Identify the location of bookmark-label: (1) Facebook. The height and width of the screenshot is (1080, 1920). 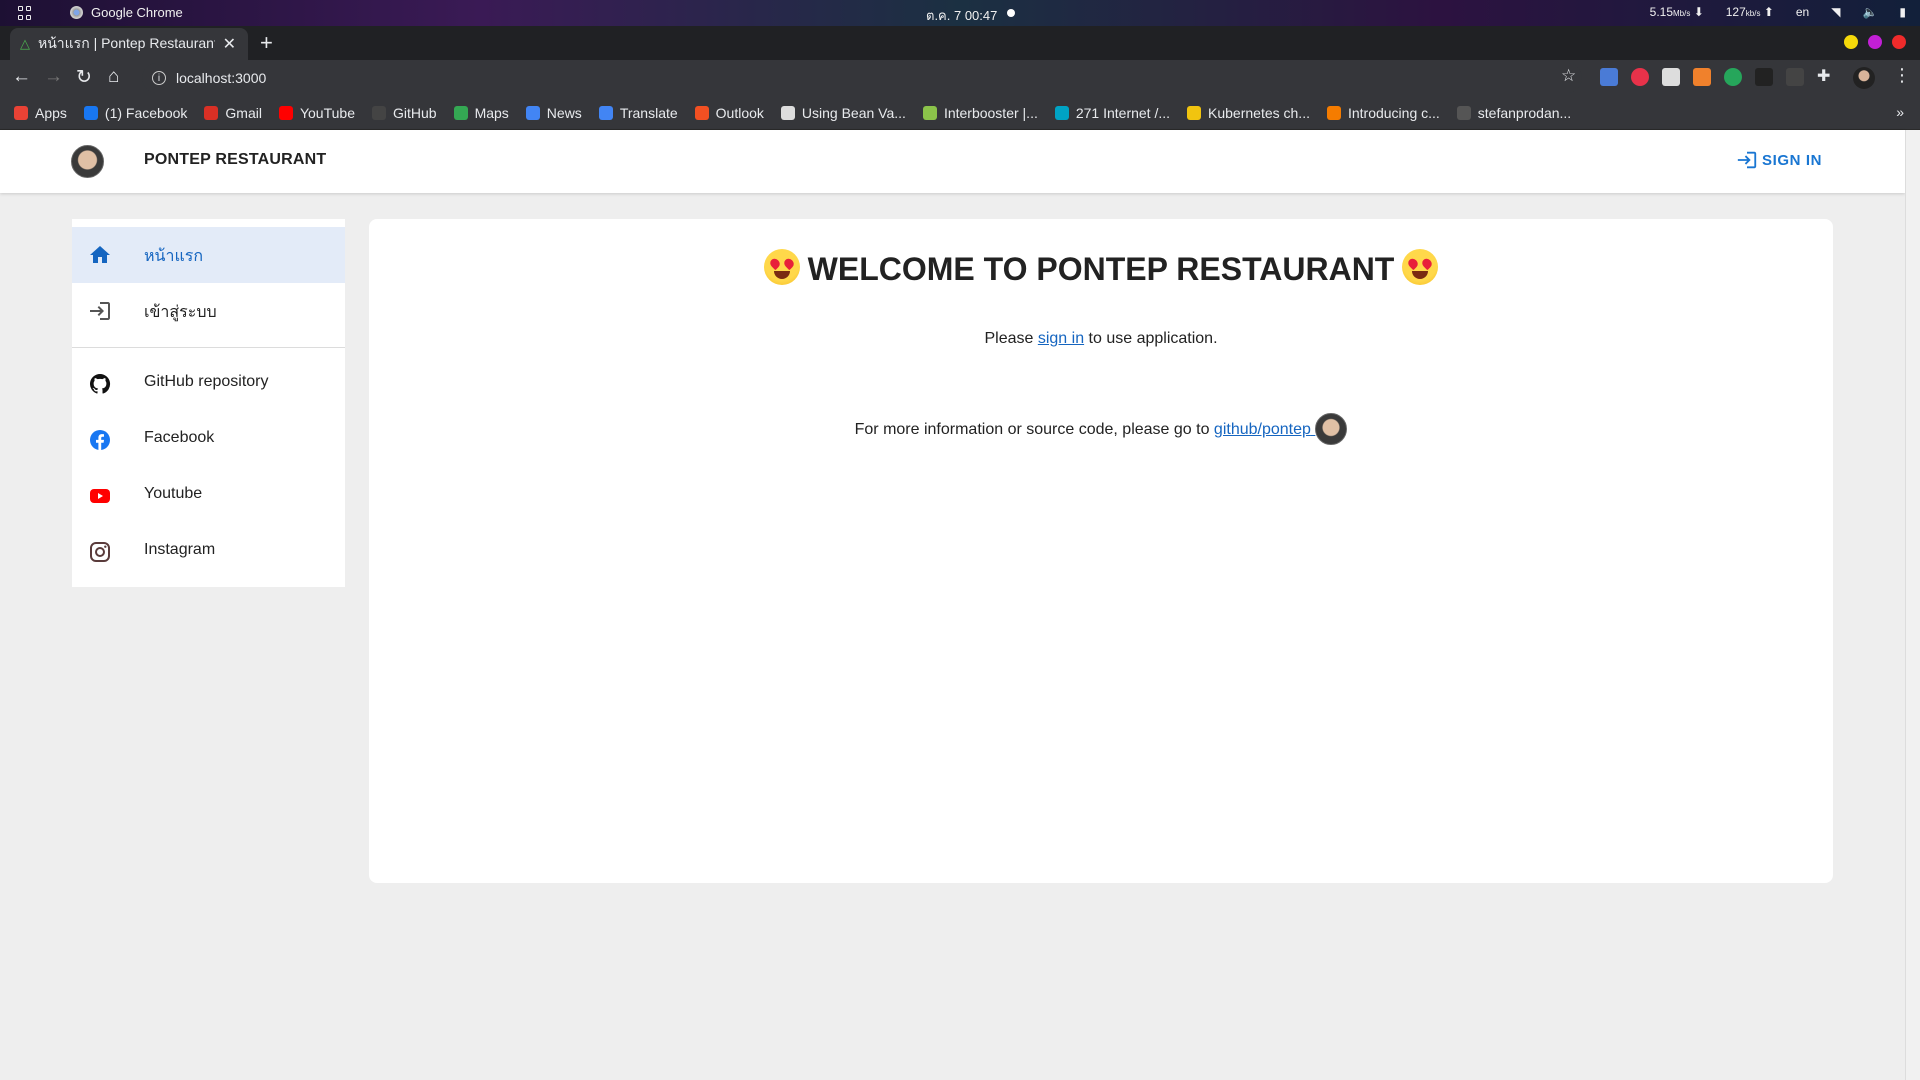
(146, 112).